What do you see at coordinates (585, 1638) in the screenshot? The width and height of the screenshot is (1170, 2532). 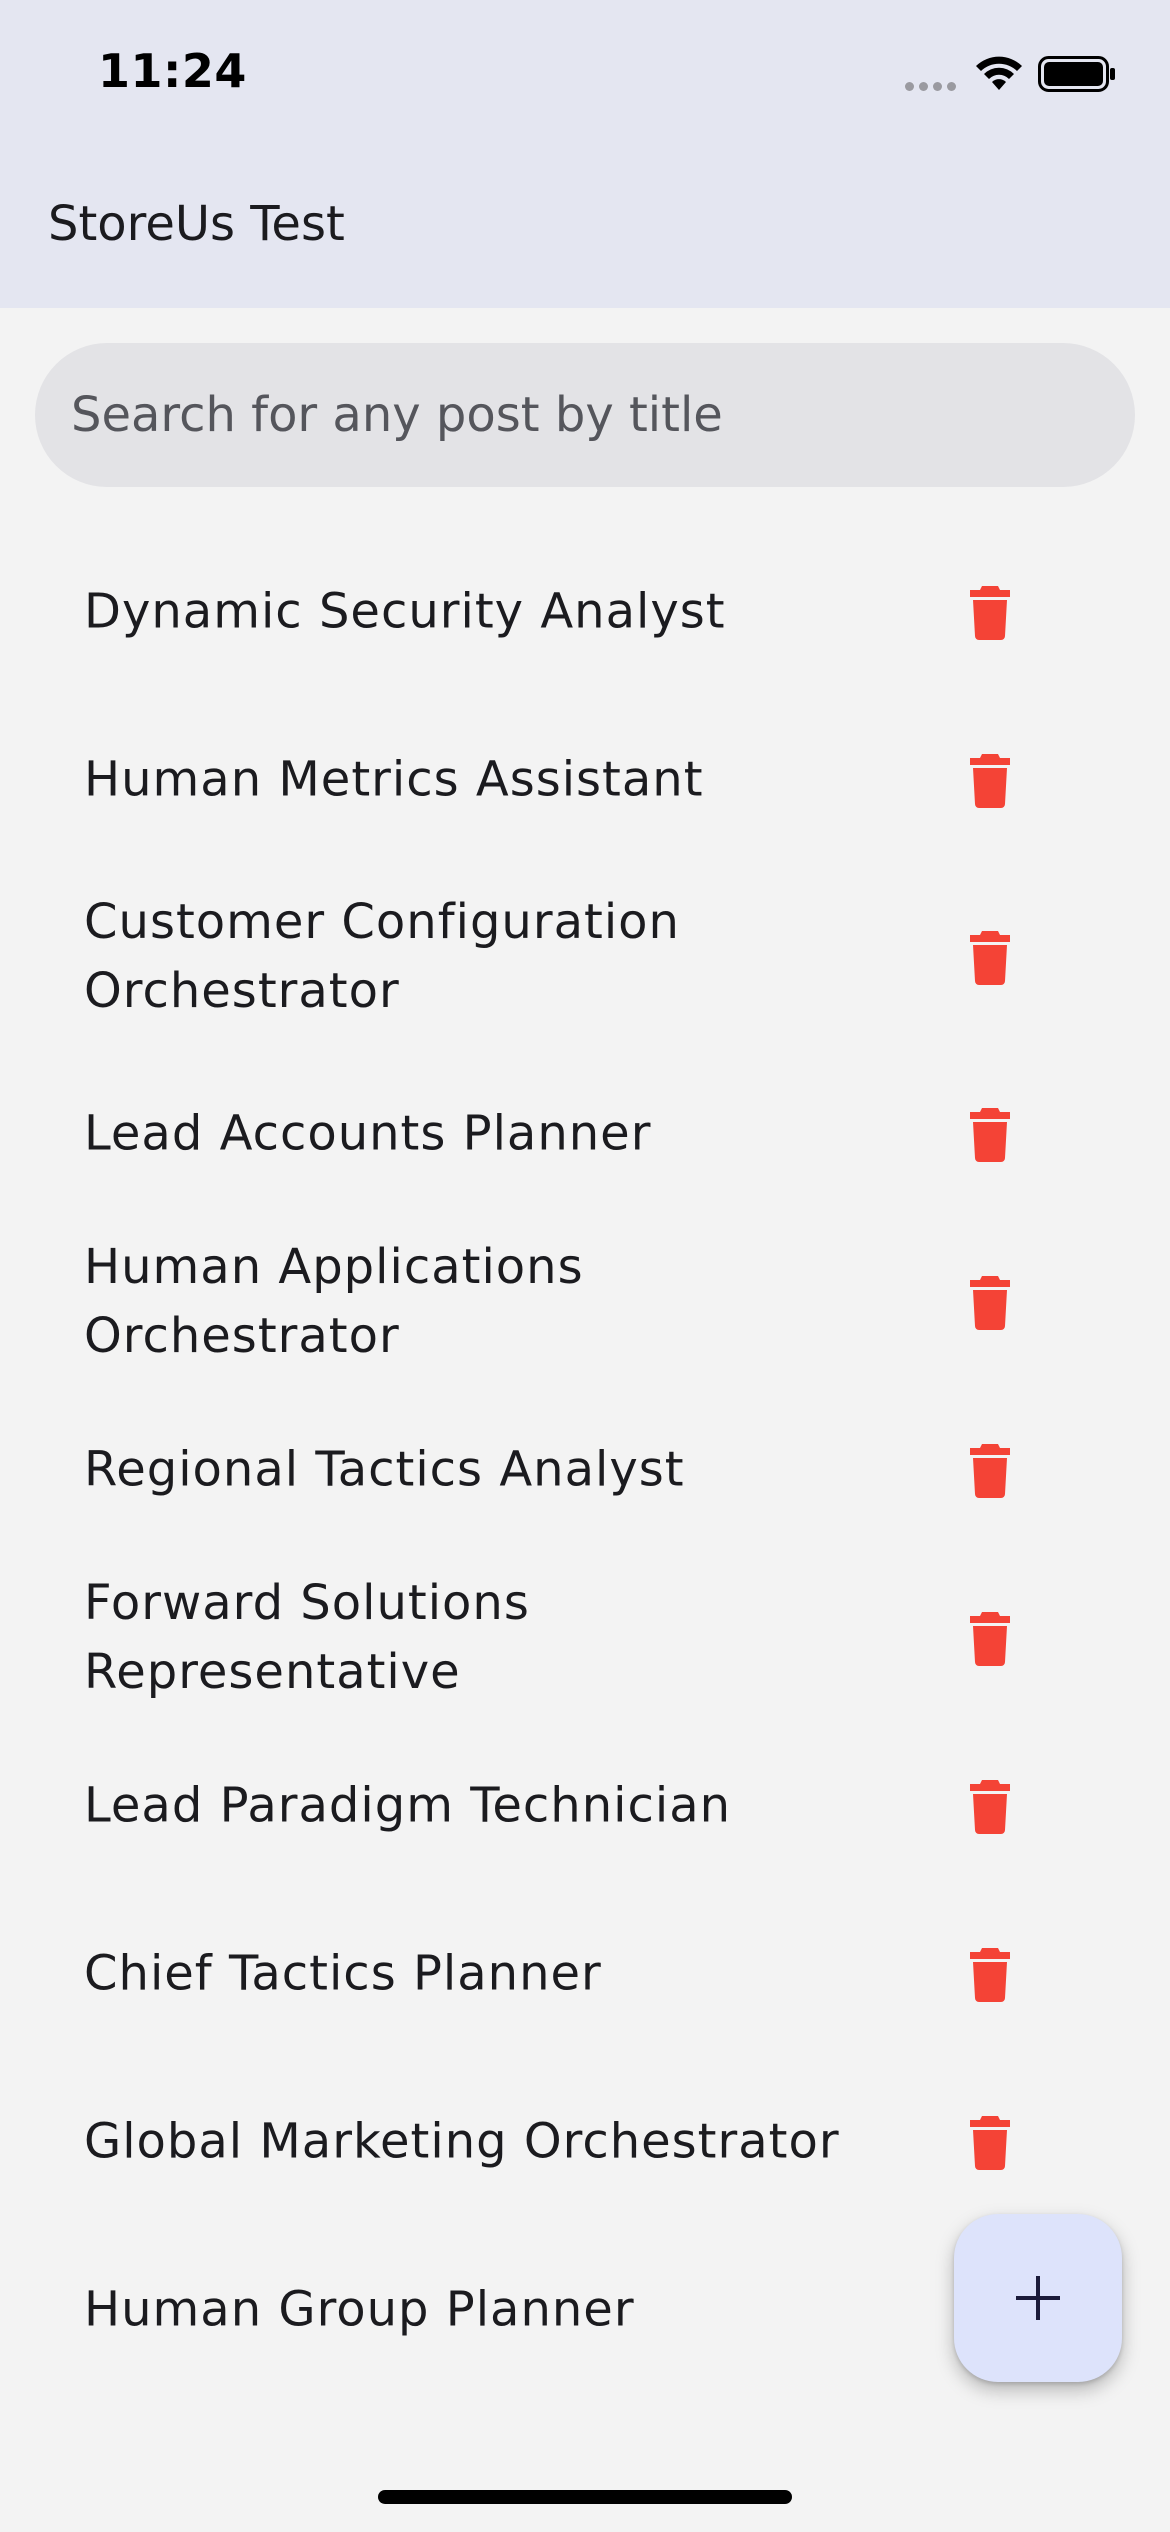 I see `list-item: Forward Solutions Representative` at bounding box center [585, 1638].